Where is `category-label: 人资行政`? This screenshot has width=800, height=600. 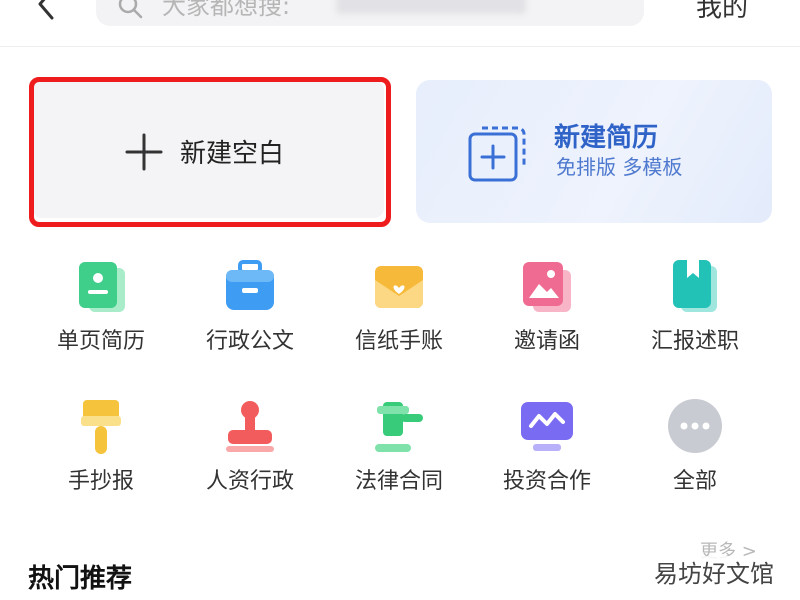 category-label: 人资行政 is located at coordinates (249, 481).